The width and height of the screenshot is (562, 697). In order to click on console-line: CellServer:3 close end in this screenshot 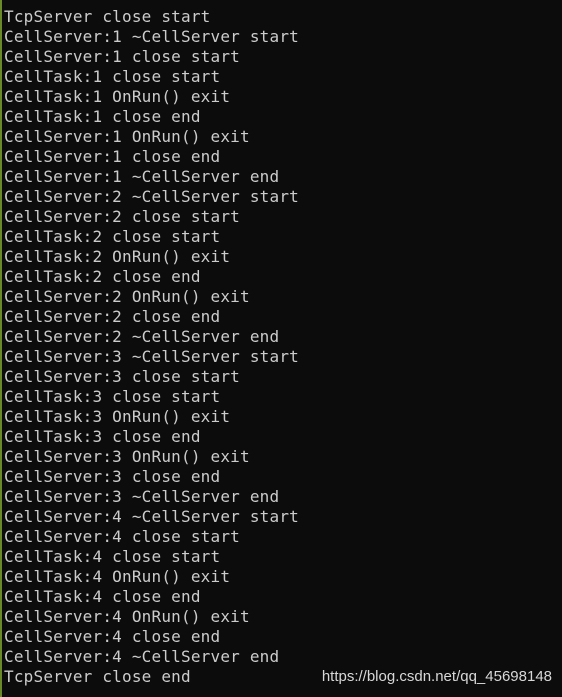, I will do `click(112, 476)`.